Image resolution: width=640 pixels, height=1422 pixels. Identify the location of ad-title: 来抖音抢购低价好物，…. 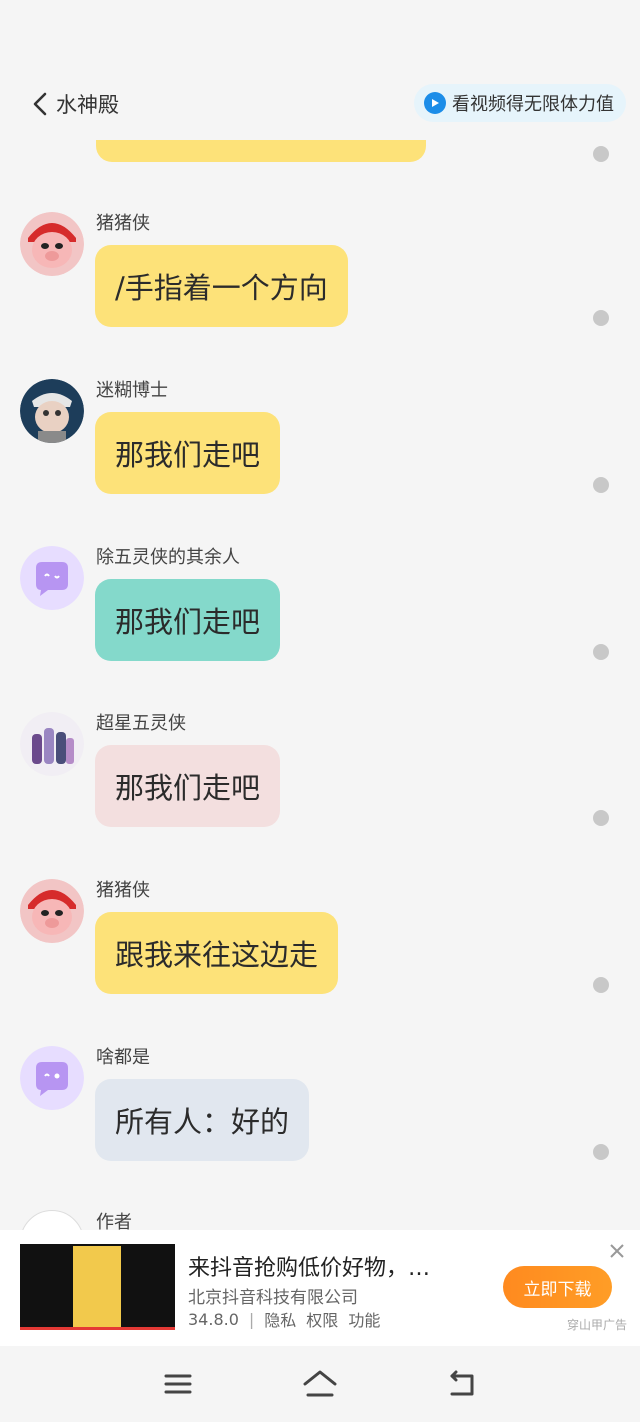
(309, 1266).